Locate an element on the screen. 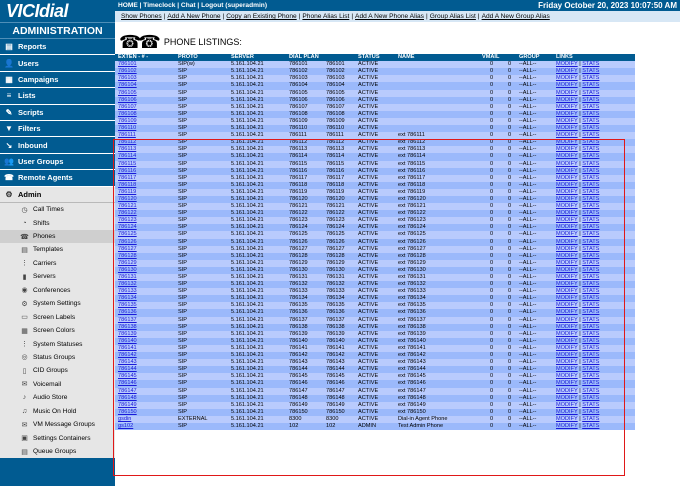 This screenshot has width=680, height=486. menu-item-users: 👤 Users is located at coordinates (57, 63).